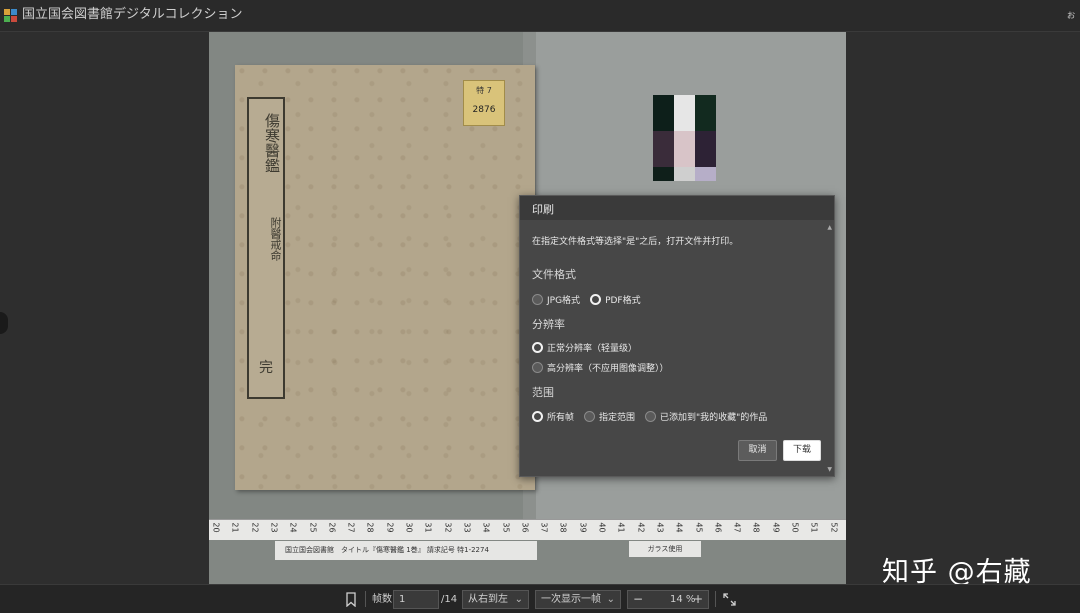 Image resolution: width=1080 pixels, height=613 pixels. I want to click on reading-direction-select: 从右到左 ⌄, so click(495, 599).